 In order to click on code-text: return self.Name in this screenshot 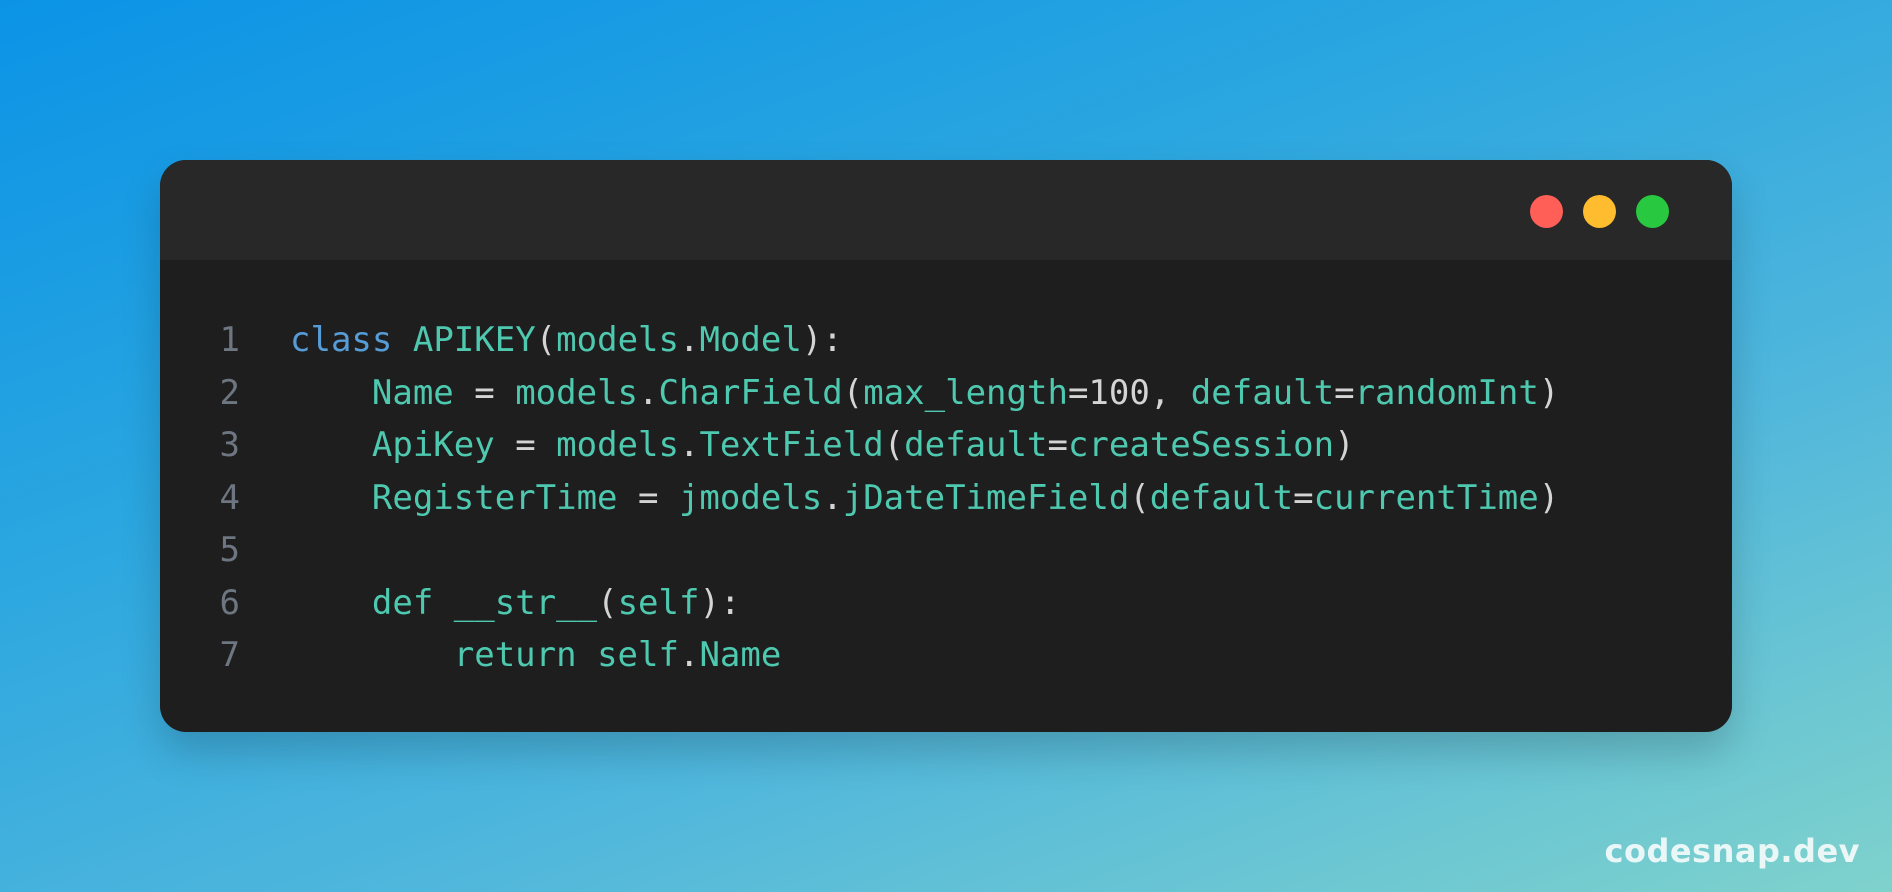, I will do `click(536, 655)`.